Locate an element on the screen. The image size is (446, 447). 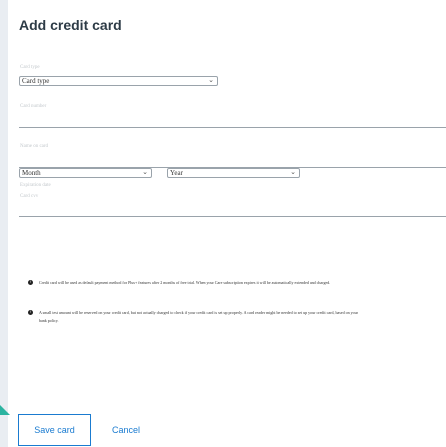
card-type-select: Card type ⌄ is located at coordinates (118, 81).